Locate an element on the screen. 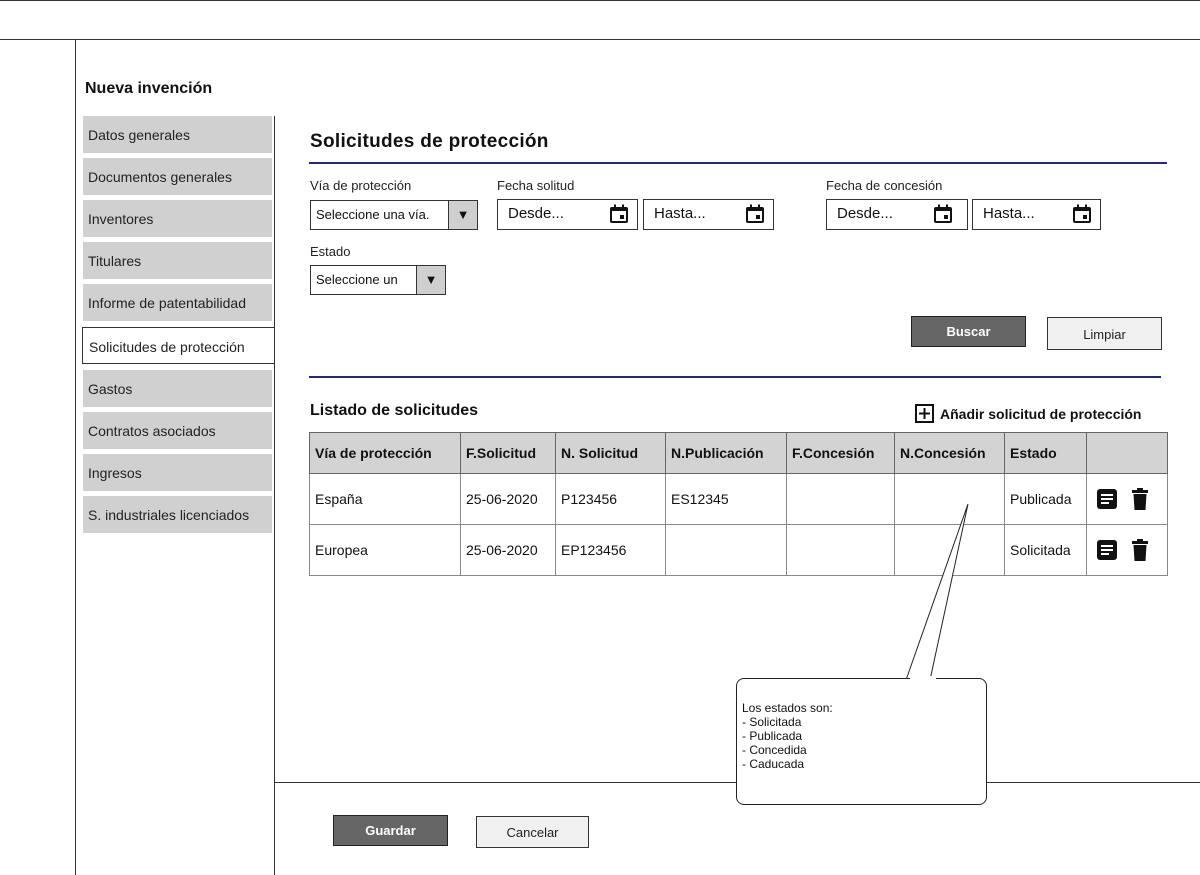 This screenshot has width=1200, height=875. cell-via: España is located at coordinates (385, 499).